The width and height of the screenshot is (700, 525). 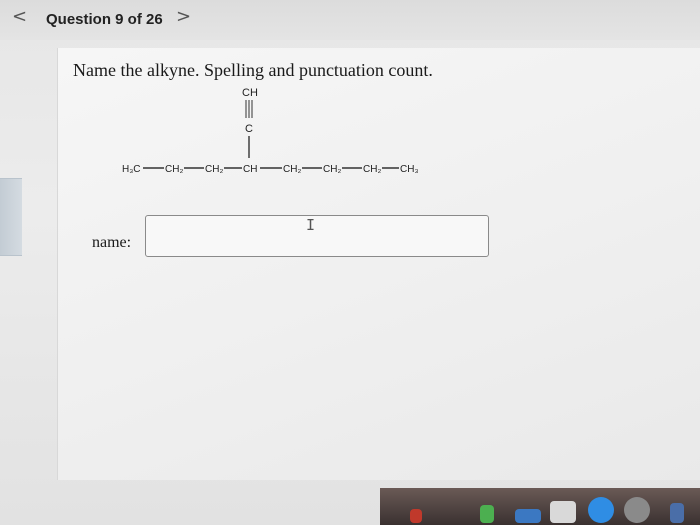 I want to click on question-nav-bar: < Question 9 of 26 >, so click(x=350, y=20).